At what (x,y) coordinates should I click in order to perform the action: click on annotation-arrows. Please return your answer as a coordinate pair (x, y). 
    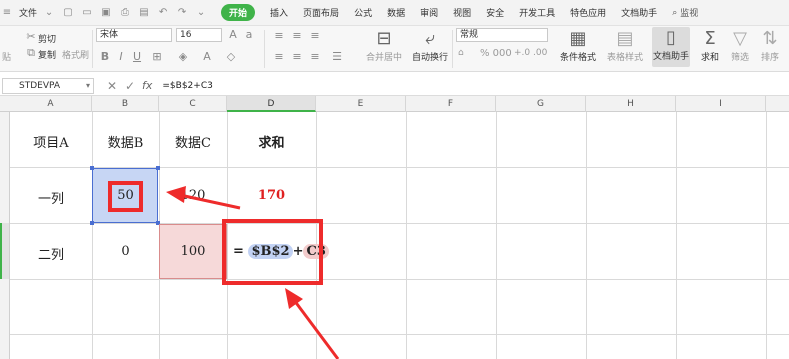
    Looking at the image, I should click on (253, 272).